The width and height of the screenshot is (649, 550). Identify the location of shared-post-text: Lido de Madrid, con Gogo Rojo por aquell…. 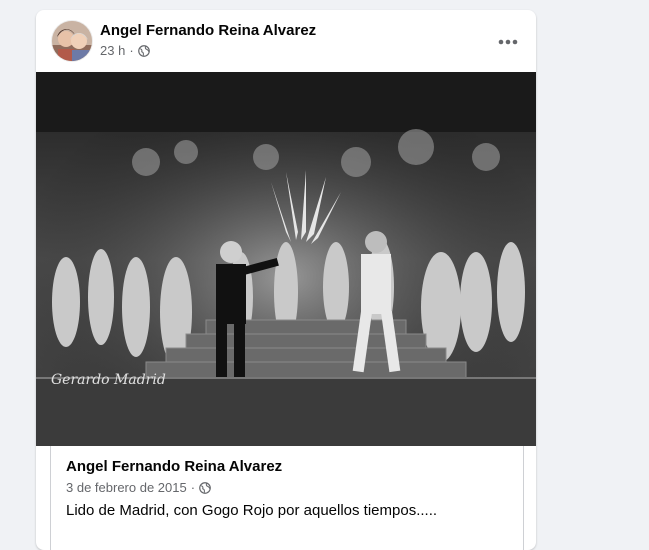
(252, 510).